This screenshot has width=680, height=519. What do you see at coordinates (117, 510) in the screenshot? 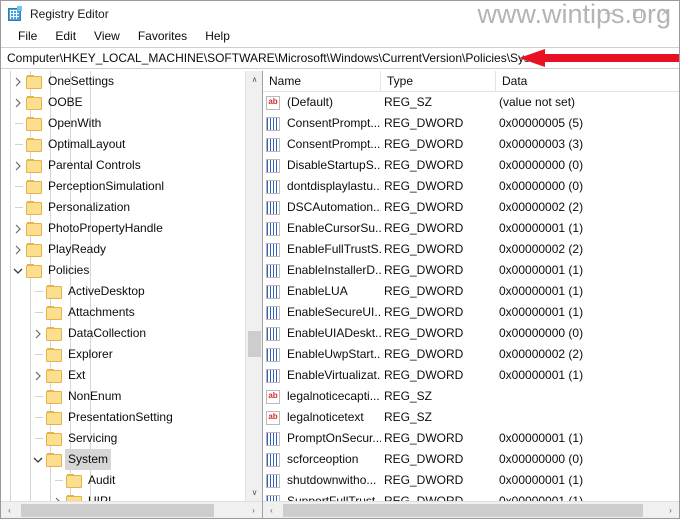
I see `tree-hscroll-thumb` at bounding box center [117, 510].